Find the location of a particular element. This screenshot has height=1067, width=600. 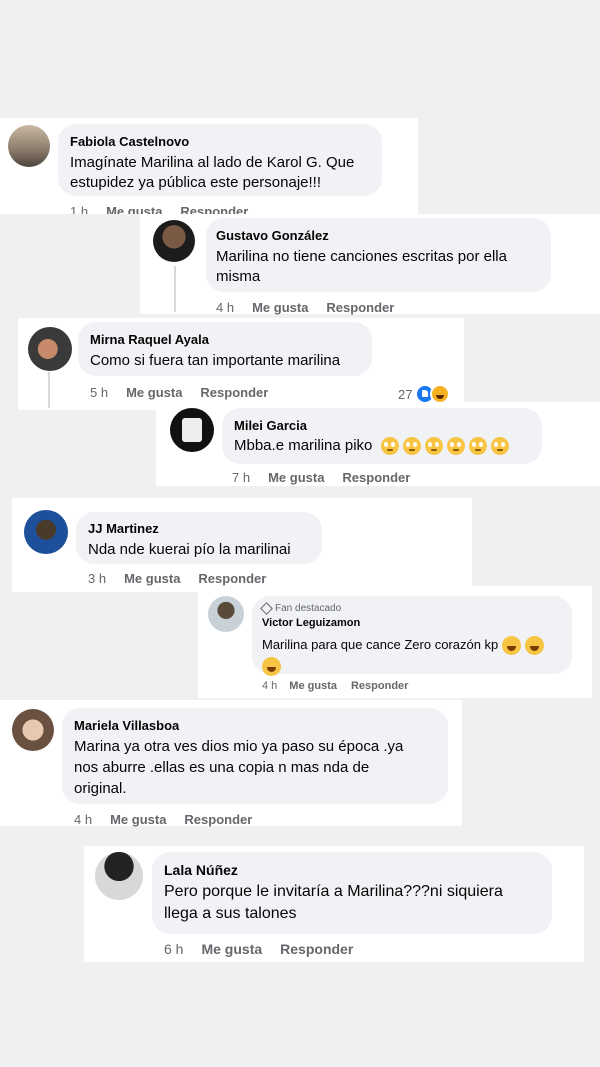

fan-badge: Fan destacado is located at coordinates (411, 608).